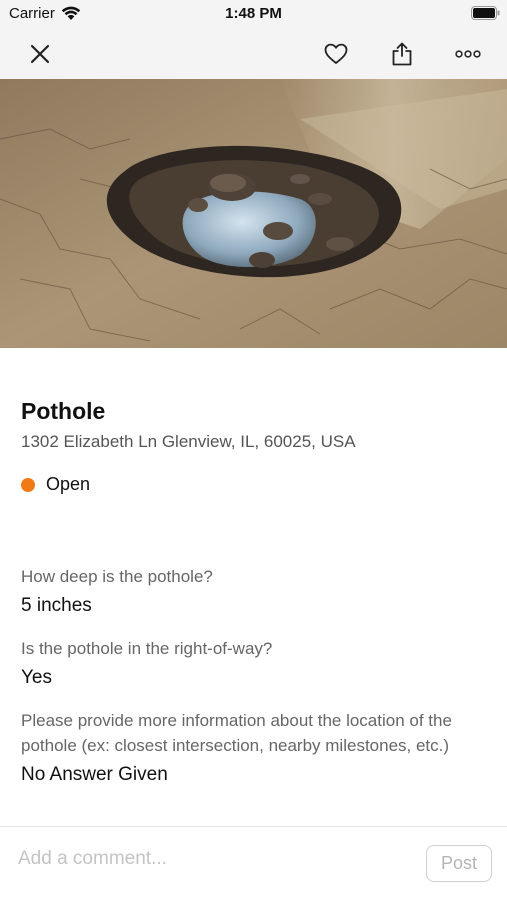  What do you see at coordinates (253, 826) in the screenshot?
I see `divider` at bounding box center [253, 826].